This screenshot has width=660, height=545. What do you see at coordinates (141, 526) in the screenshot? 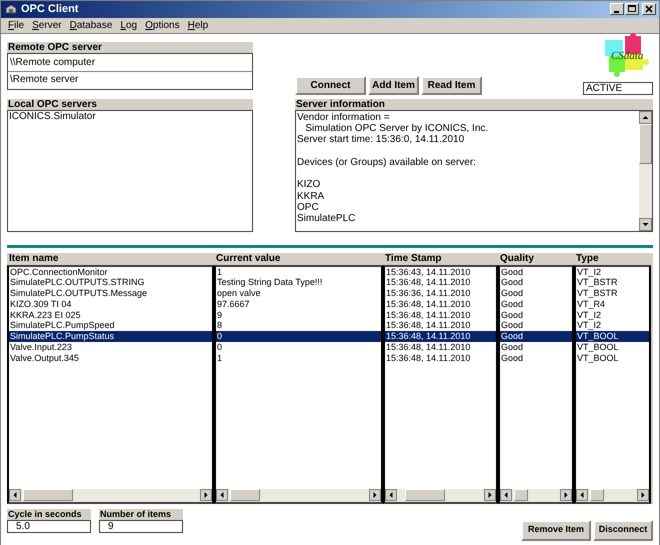
I see `input-field: 9` at bounding box center [141, 526].